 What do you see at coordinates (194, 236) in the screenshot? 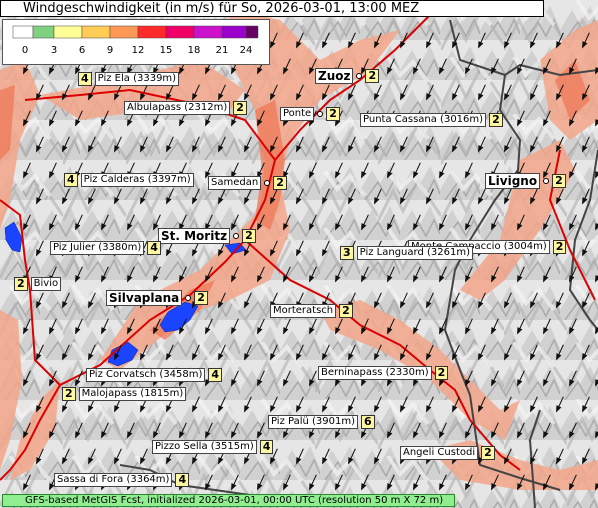
I see `place-name: St. Moritz` at bounding box center [194, 236].